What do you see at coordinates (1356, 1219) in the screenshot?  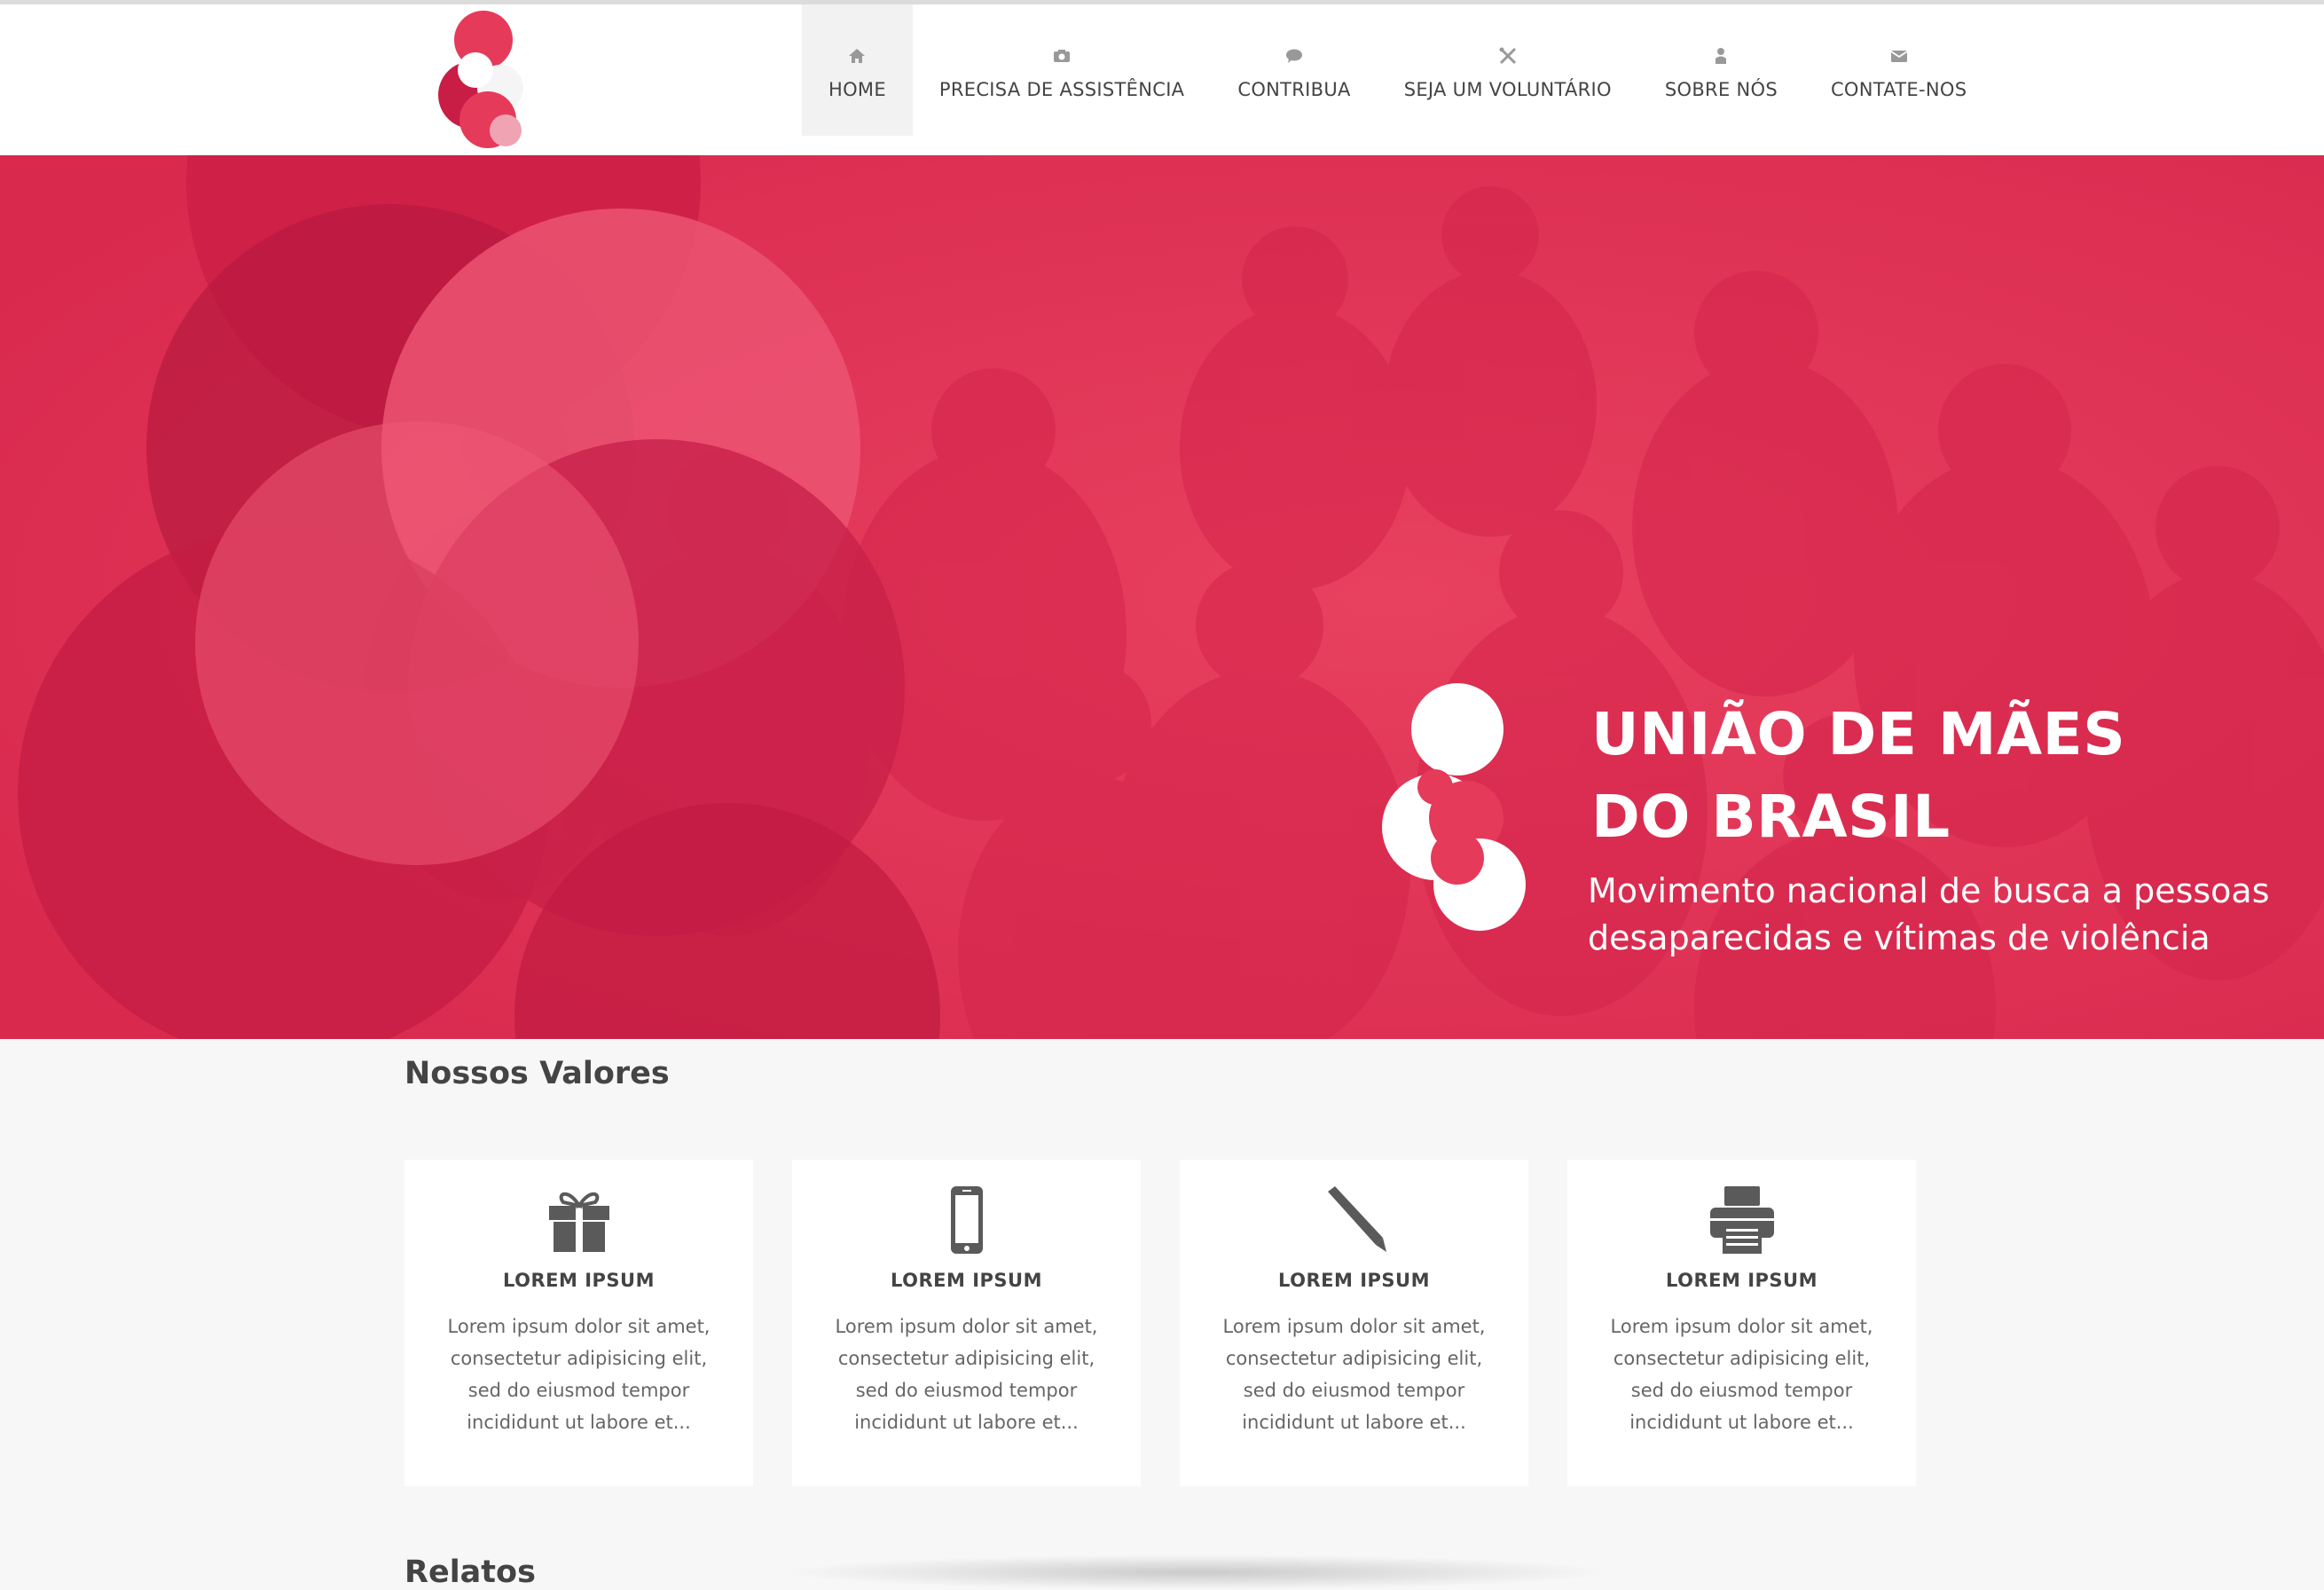 I see `pencil-icon` at bounding box center [1356, 1219].